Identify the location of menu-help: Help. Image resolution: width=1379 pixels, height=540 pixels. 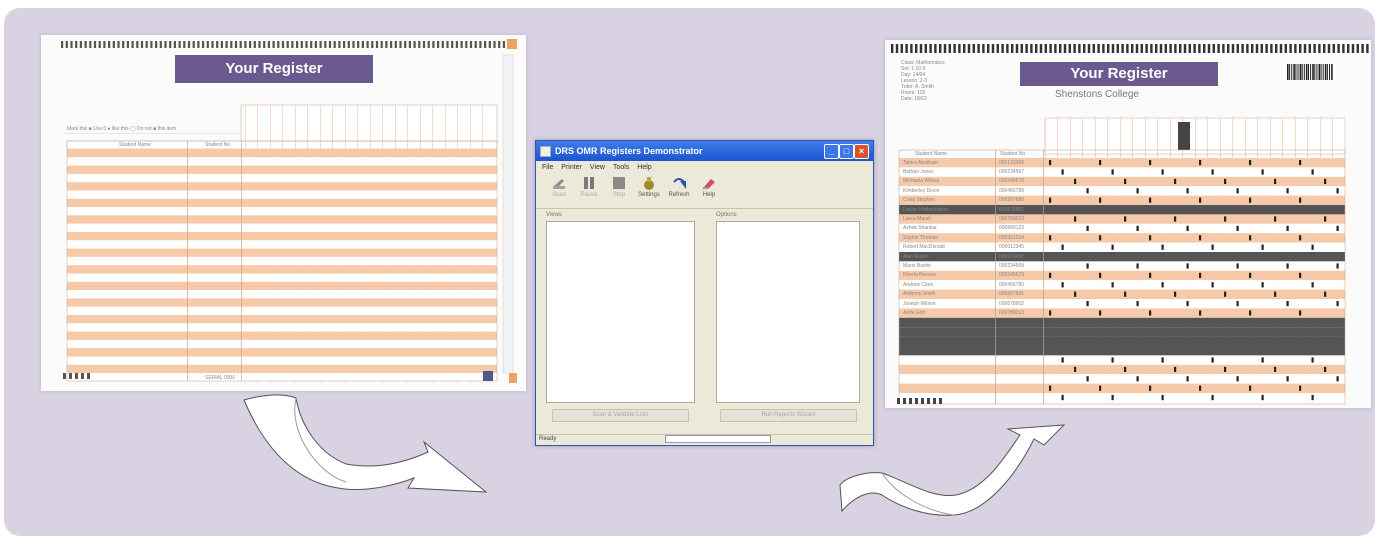
(644, 167).